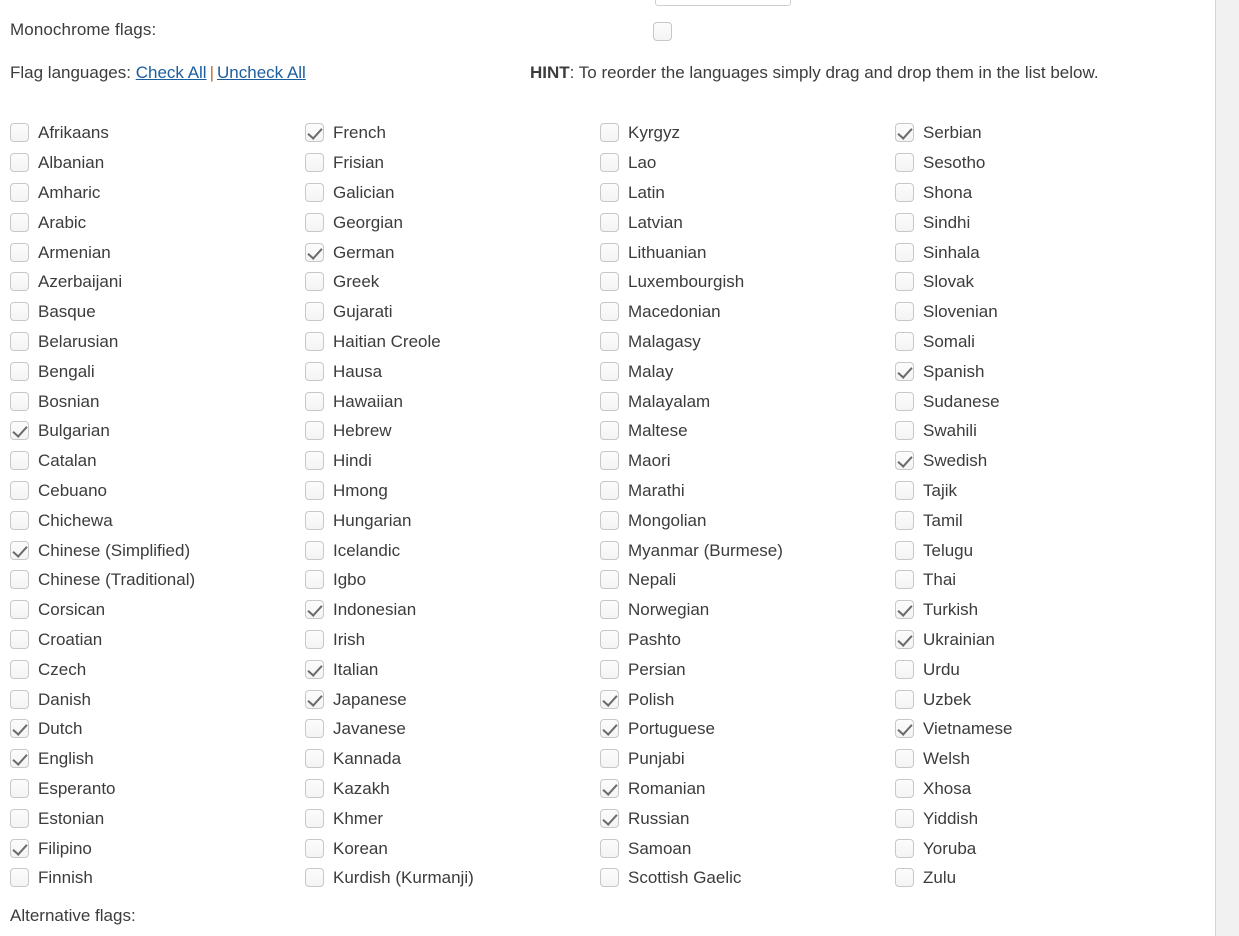  What do you see at coordinates (750, 461) in the screenshot?
I see `language-checkbox-item: Maori` at bounding box center [750, 461].